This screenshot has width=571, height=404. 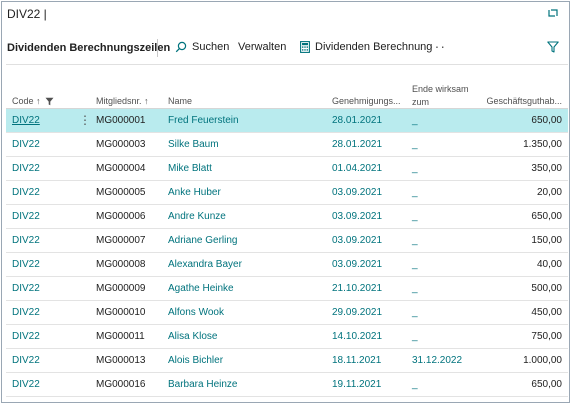 I want to click on business-balance-cell: 1.350,00, so click(x=542, y=144).